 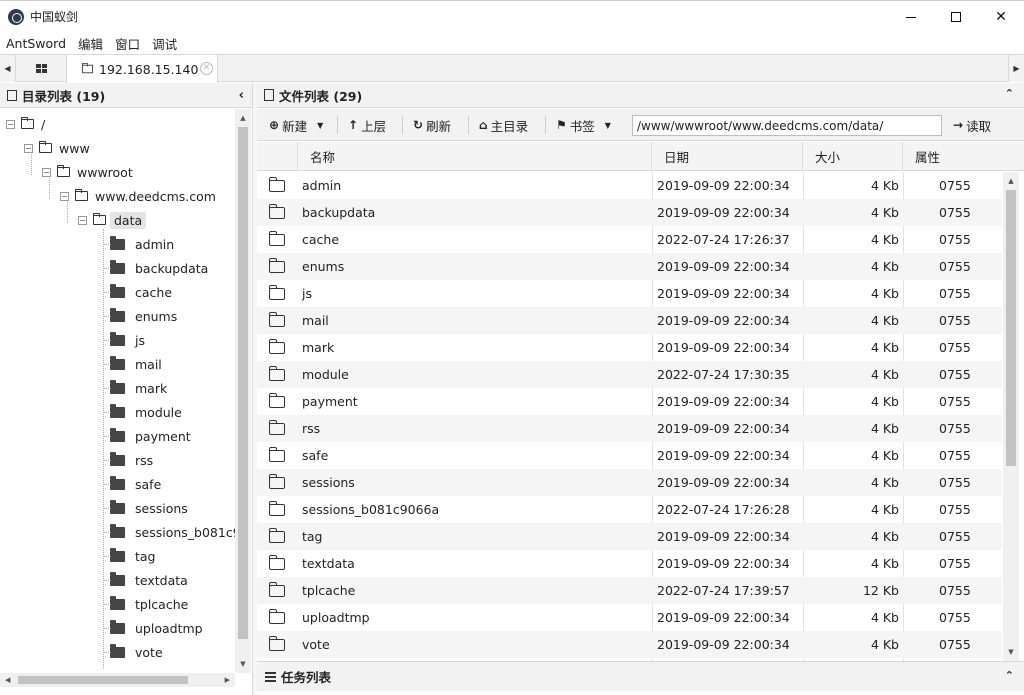 What do you see at coordinates (150, 436) in the screenshot?
I see `tree-node-child: payment` at bounding box center [150, 436].